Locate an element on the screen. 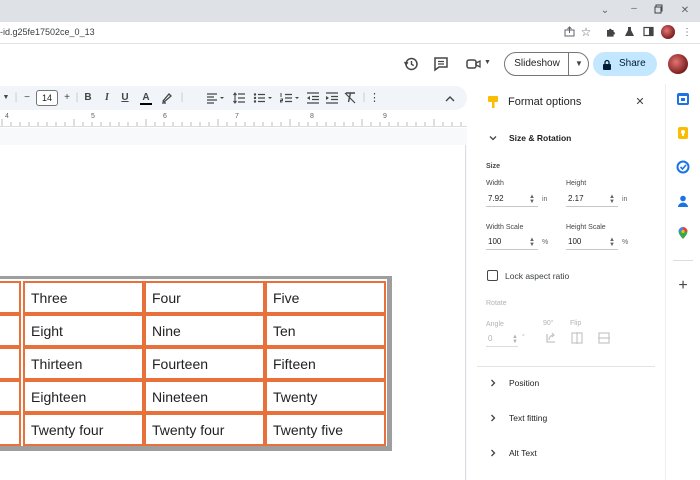 This screenshot has width=700, height=480. width-scale-unit: % is located at coordinates (545, 242).